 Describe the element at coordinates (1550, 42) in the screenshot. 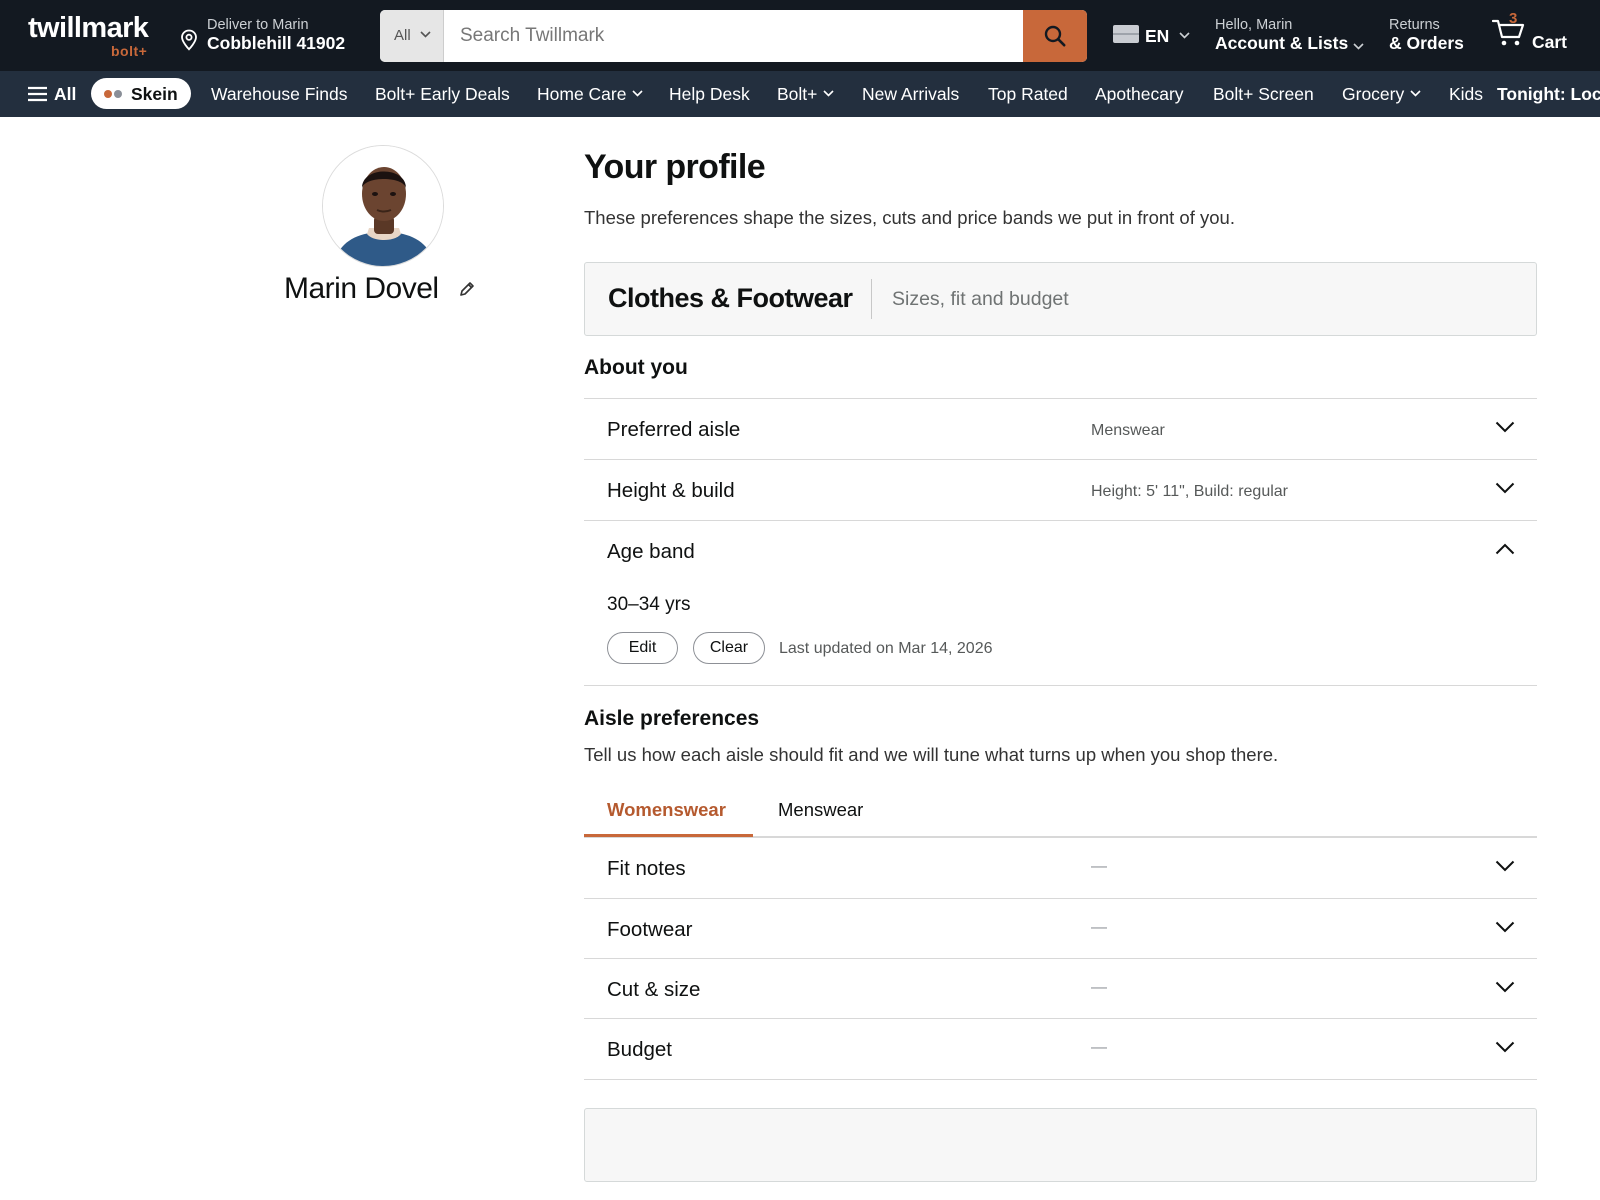

I see `cart-label: Cart` at that location.